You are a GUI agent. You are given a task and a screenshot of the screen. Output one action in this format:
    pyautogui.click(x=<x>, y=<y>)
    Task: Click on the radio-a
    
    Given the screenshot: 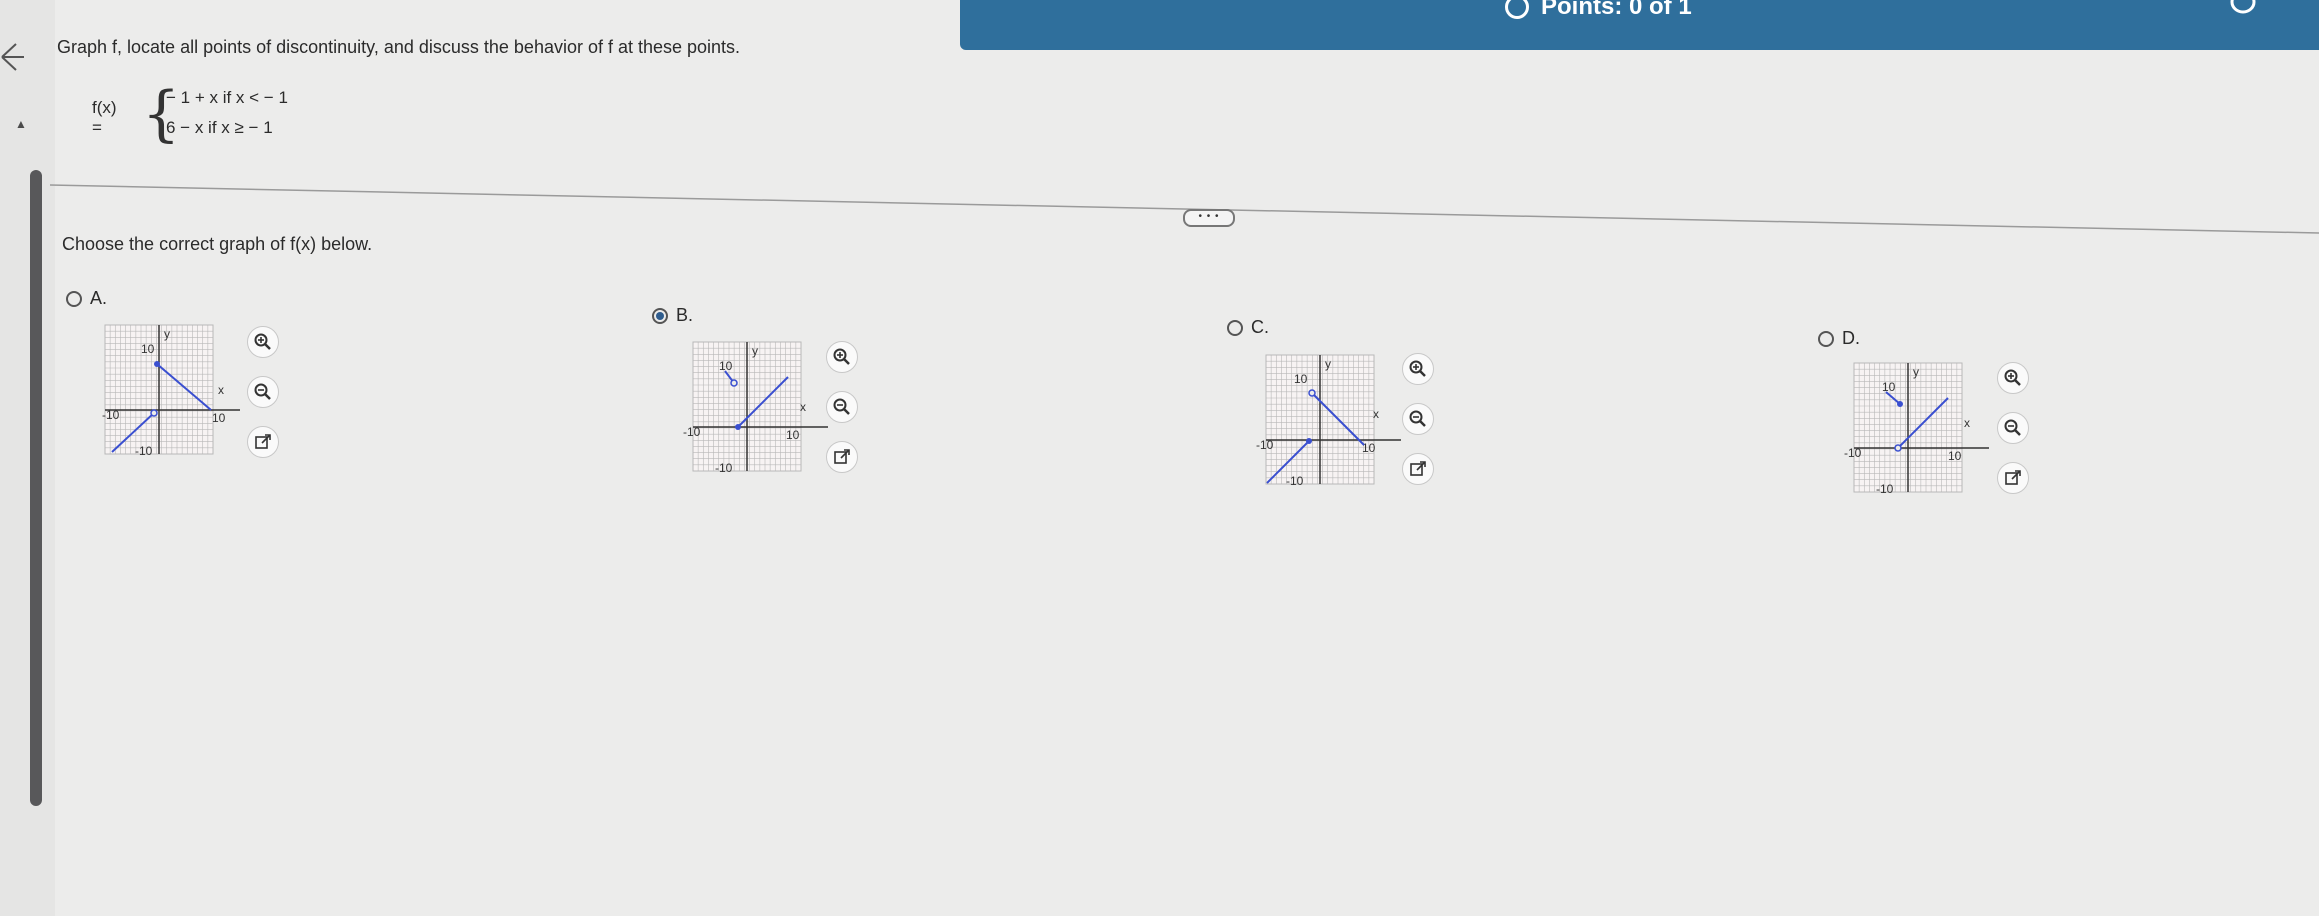 What is the action you would take?
    pyautogui.click(x=74, y=298)
    